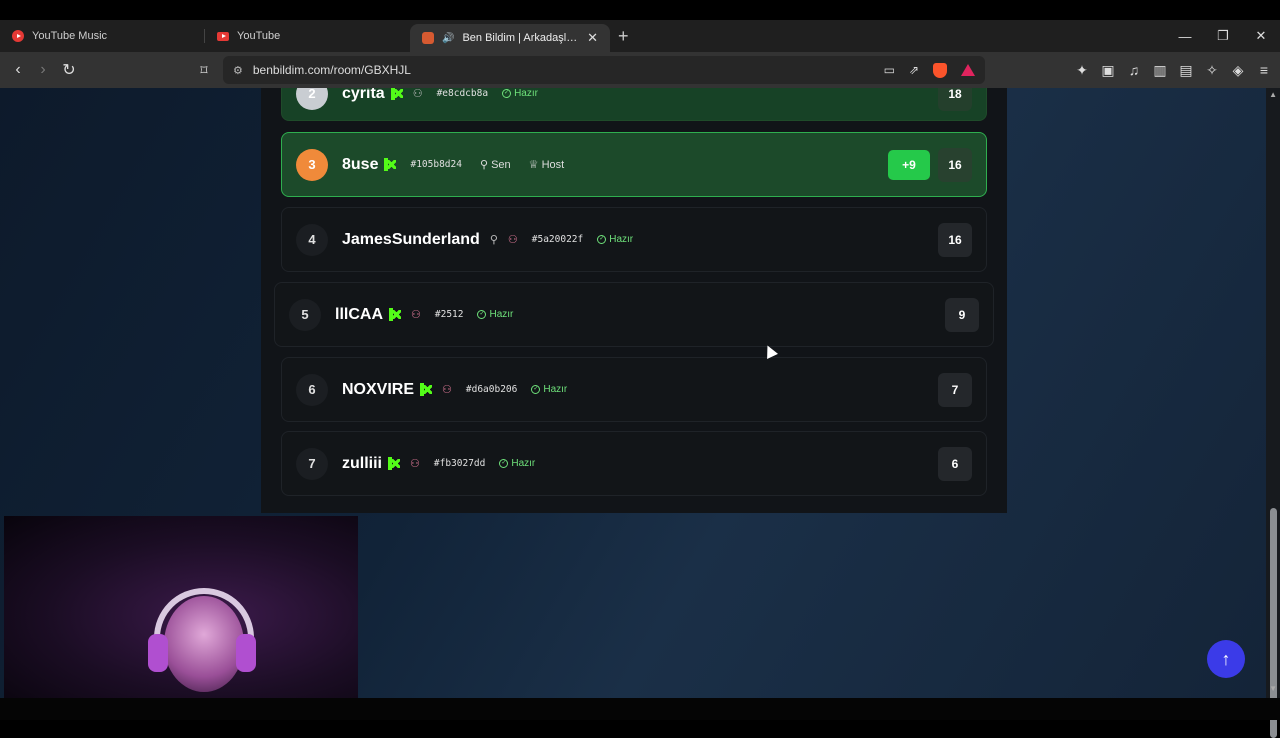  Describe the element at coordinates (955, 389) in the screenshot. I see `player-score: 7` at that location.